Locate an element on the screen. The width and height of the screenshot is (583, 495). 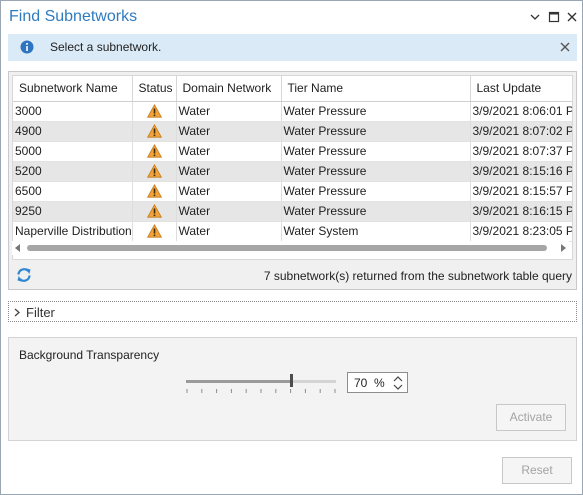
cell-subnetwork-name: 6500 is located at coordinates (73, 191).